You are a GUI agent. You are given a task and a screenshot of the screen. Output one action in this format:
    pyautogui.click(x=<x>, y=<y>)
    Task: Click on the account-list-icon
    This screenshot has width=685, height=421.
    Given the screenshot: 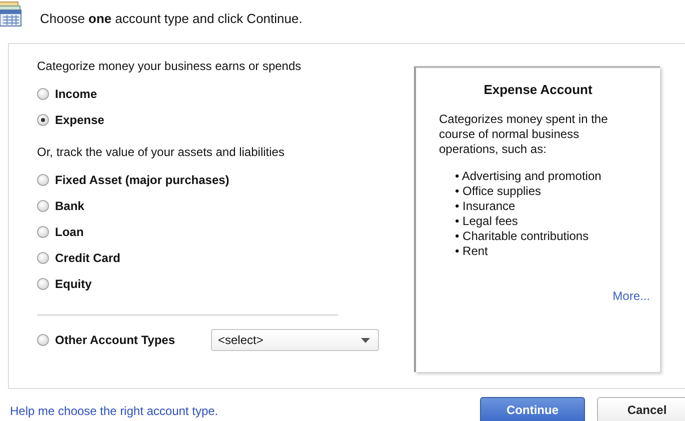 What is the action you would take?
    pyautogui.click(x=11, y=14)
    